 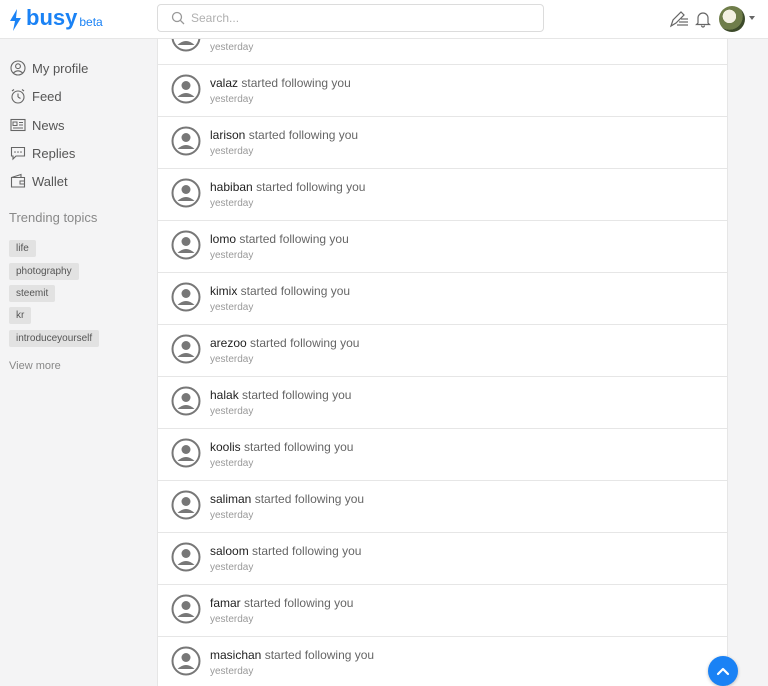 I want to click on tag-chip: life, so click(x=22, y=248).